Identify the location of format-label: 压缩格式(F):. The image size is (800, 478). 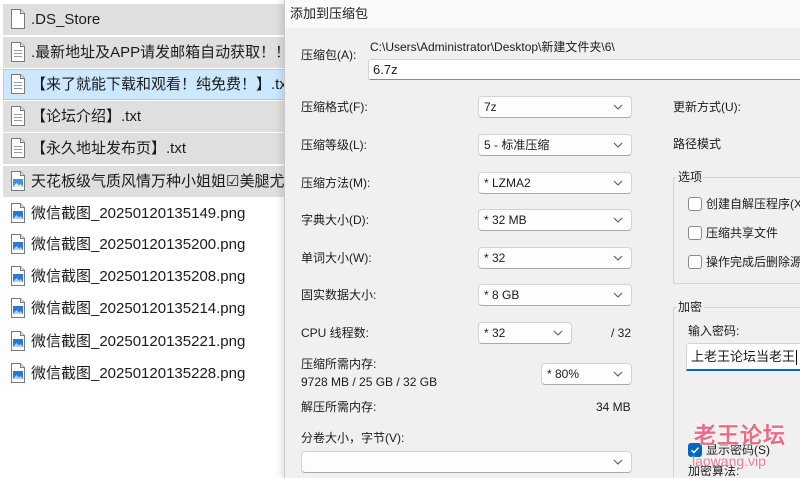
(334, 107).